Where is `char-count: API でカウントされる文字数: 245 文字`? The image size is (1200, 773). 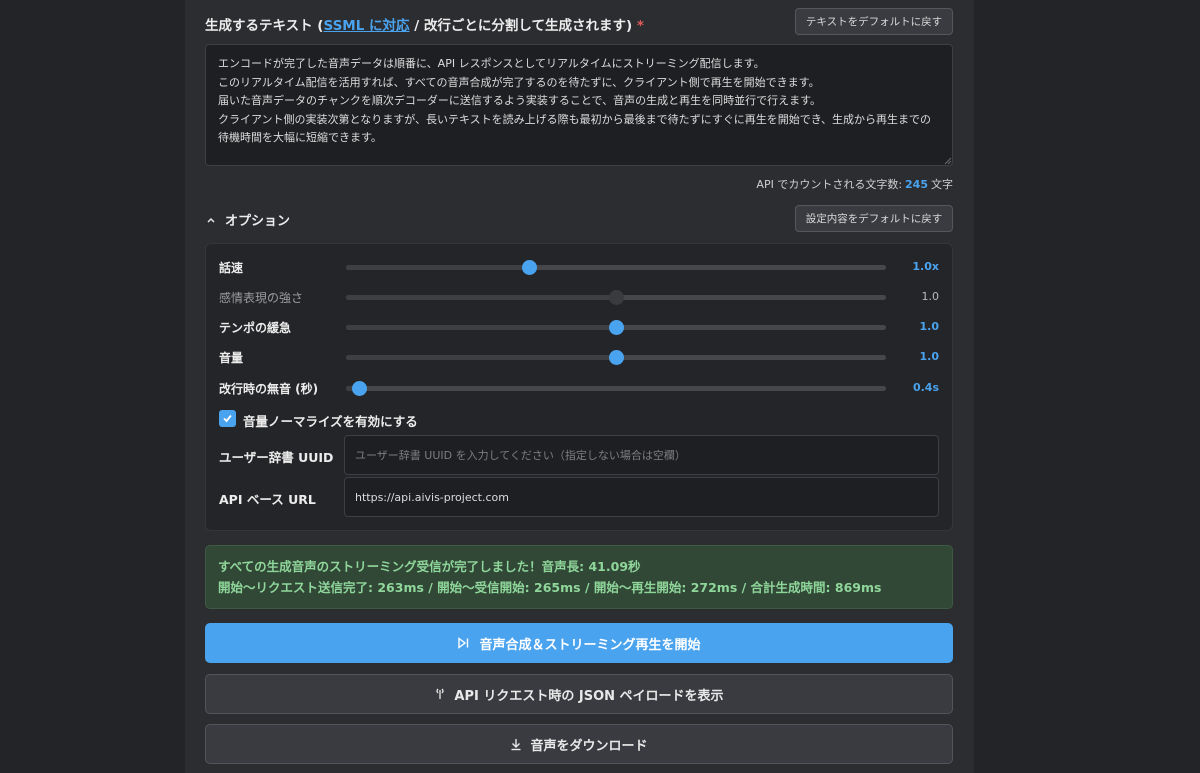
char-count: API でカウントされる文字数: 245 文字 is located at coordinates (854, 184).